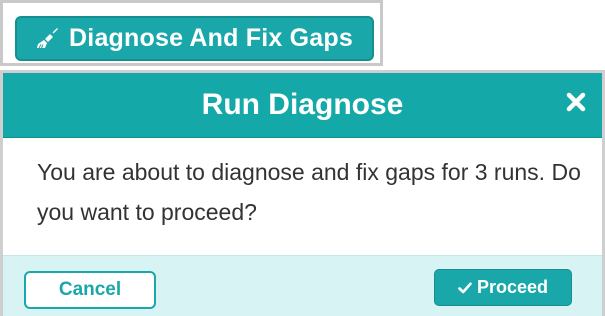 The height and width of the screenshot is (316, 605). I want to click on diagnose-and-fix-gaps-button: Diagnose And Fix Gaps, so click(194, 38).